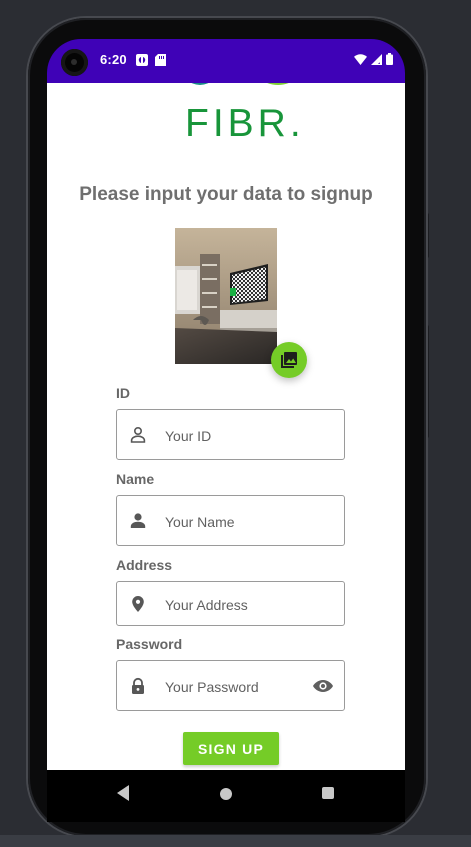 The height and width of the screenshot is (847, 471). Describe the element at coordinates (323, 686) in the screenshot. I see `eye-icon` at that location.